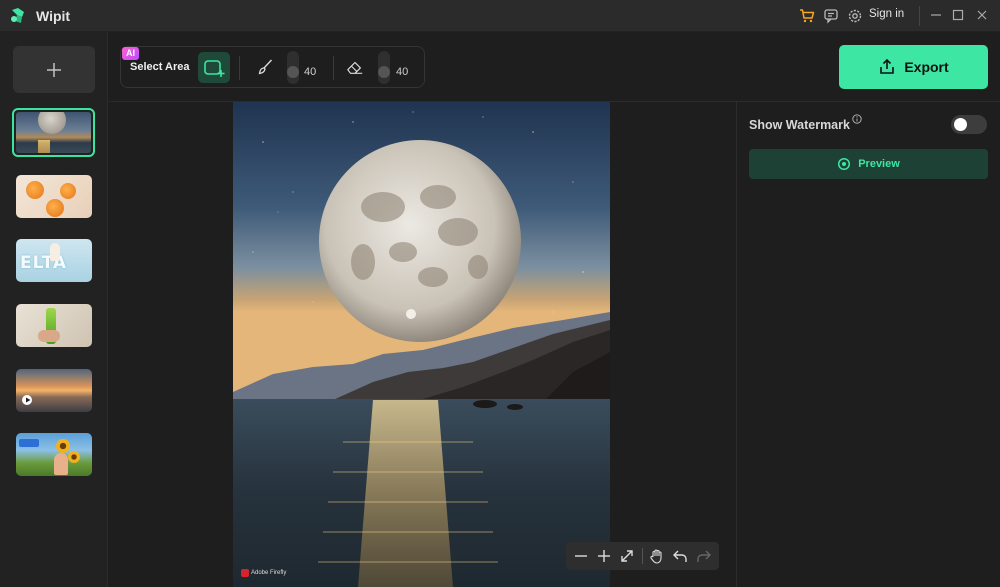 This screenshot has height=587, width=1000. Describe the element at coordinates (886, 14) in the screenshot. I see `sign-in-link: Sign in` at that location.